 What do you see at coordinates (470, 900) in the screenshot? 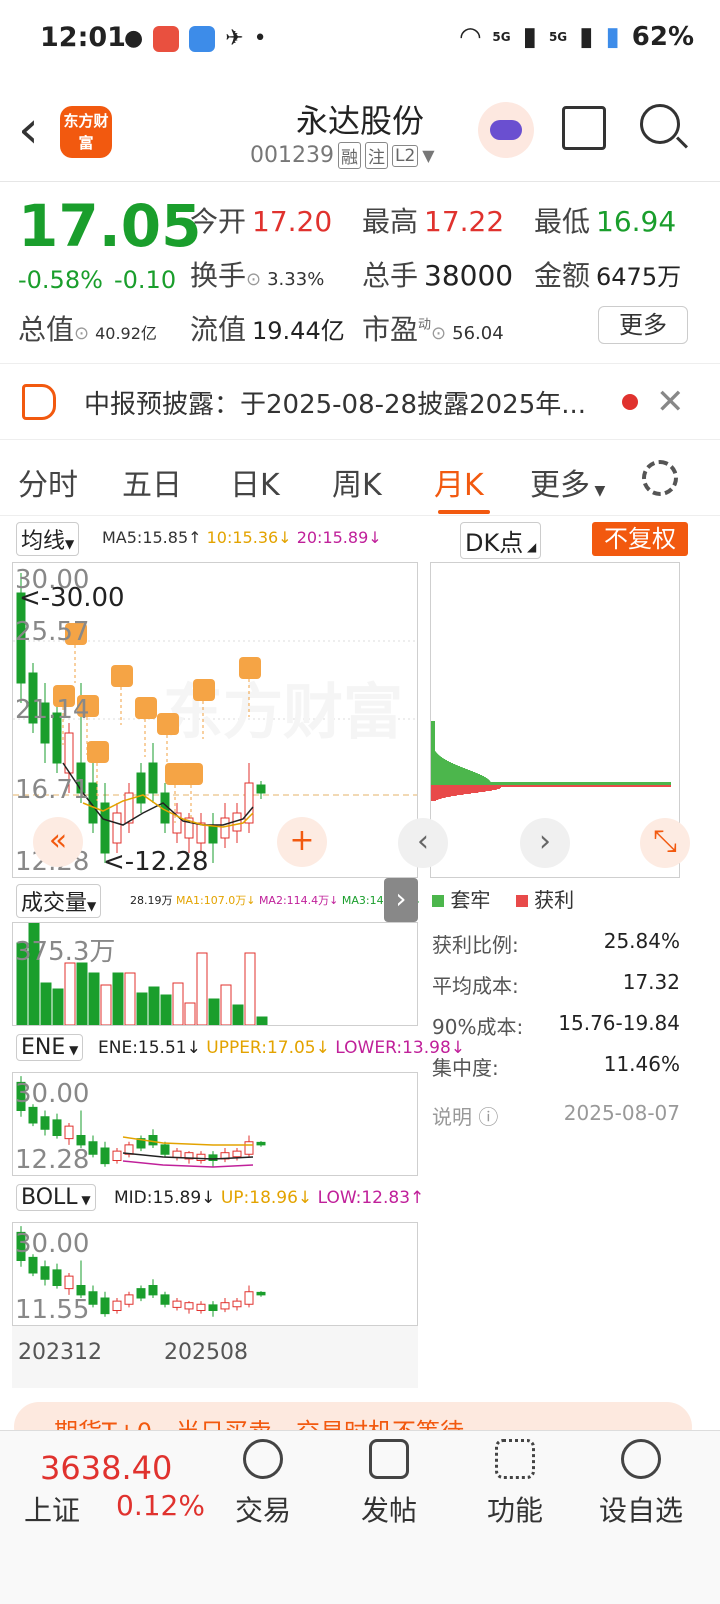
I see `legend-trapped: 套牢` at bounding box center [470, 900].